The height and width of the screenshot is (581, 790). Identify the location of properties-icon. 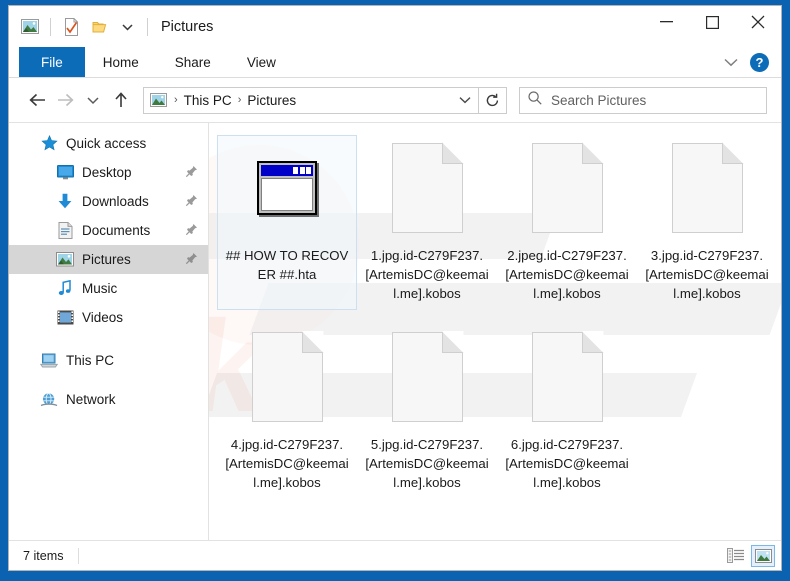
(71, 27).